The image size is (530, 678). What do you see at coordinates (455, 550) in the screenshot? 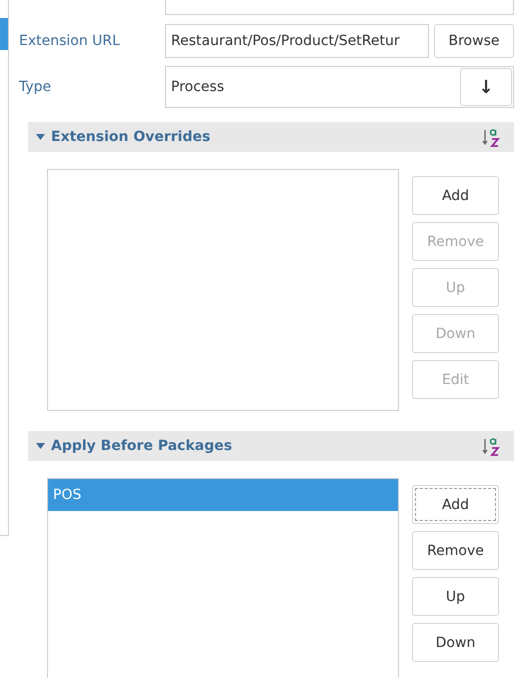
I see `action-button: Remove` at bounding box center [455, 550].